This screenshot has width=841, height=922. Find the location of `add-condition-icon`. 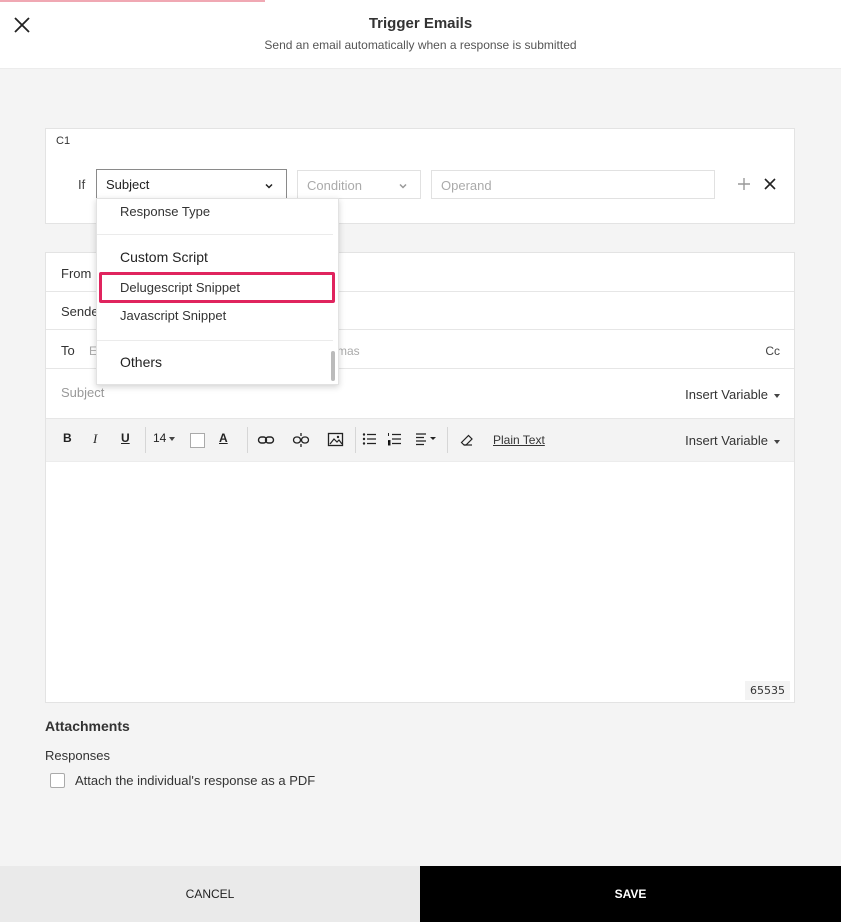

add-condition-icon is located at coordinates (744, 184).